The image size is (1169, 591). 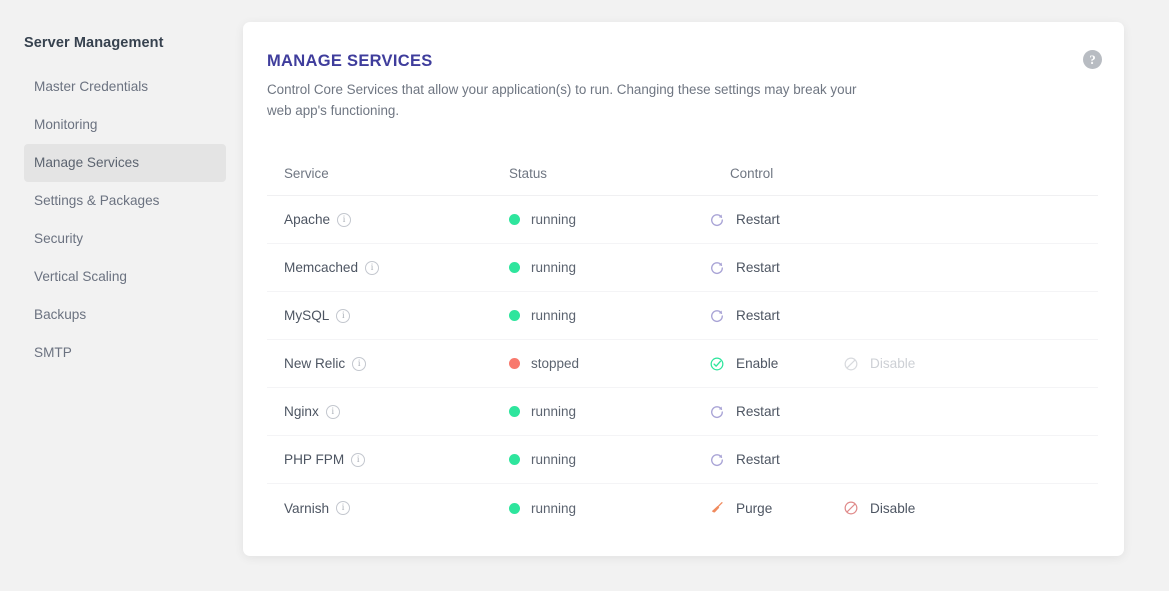 I want to click on sidebar-item-label: Settings & Packages, so click(x=97, y=200).